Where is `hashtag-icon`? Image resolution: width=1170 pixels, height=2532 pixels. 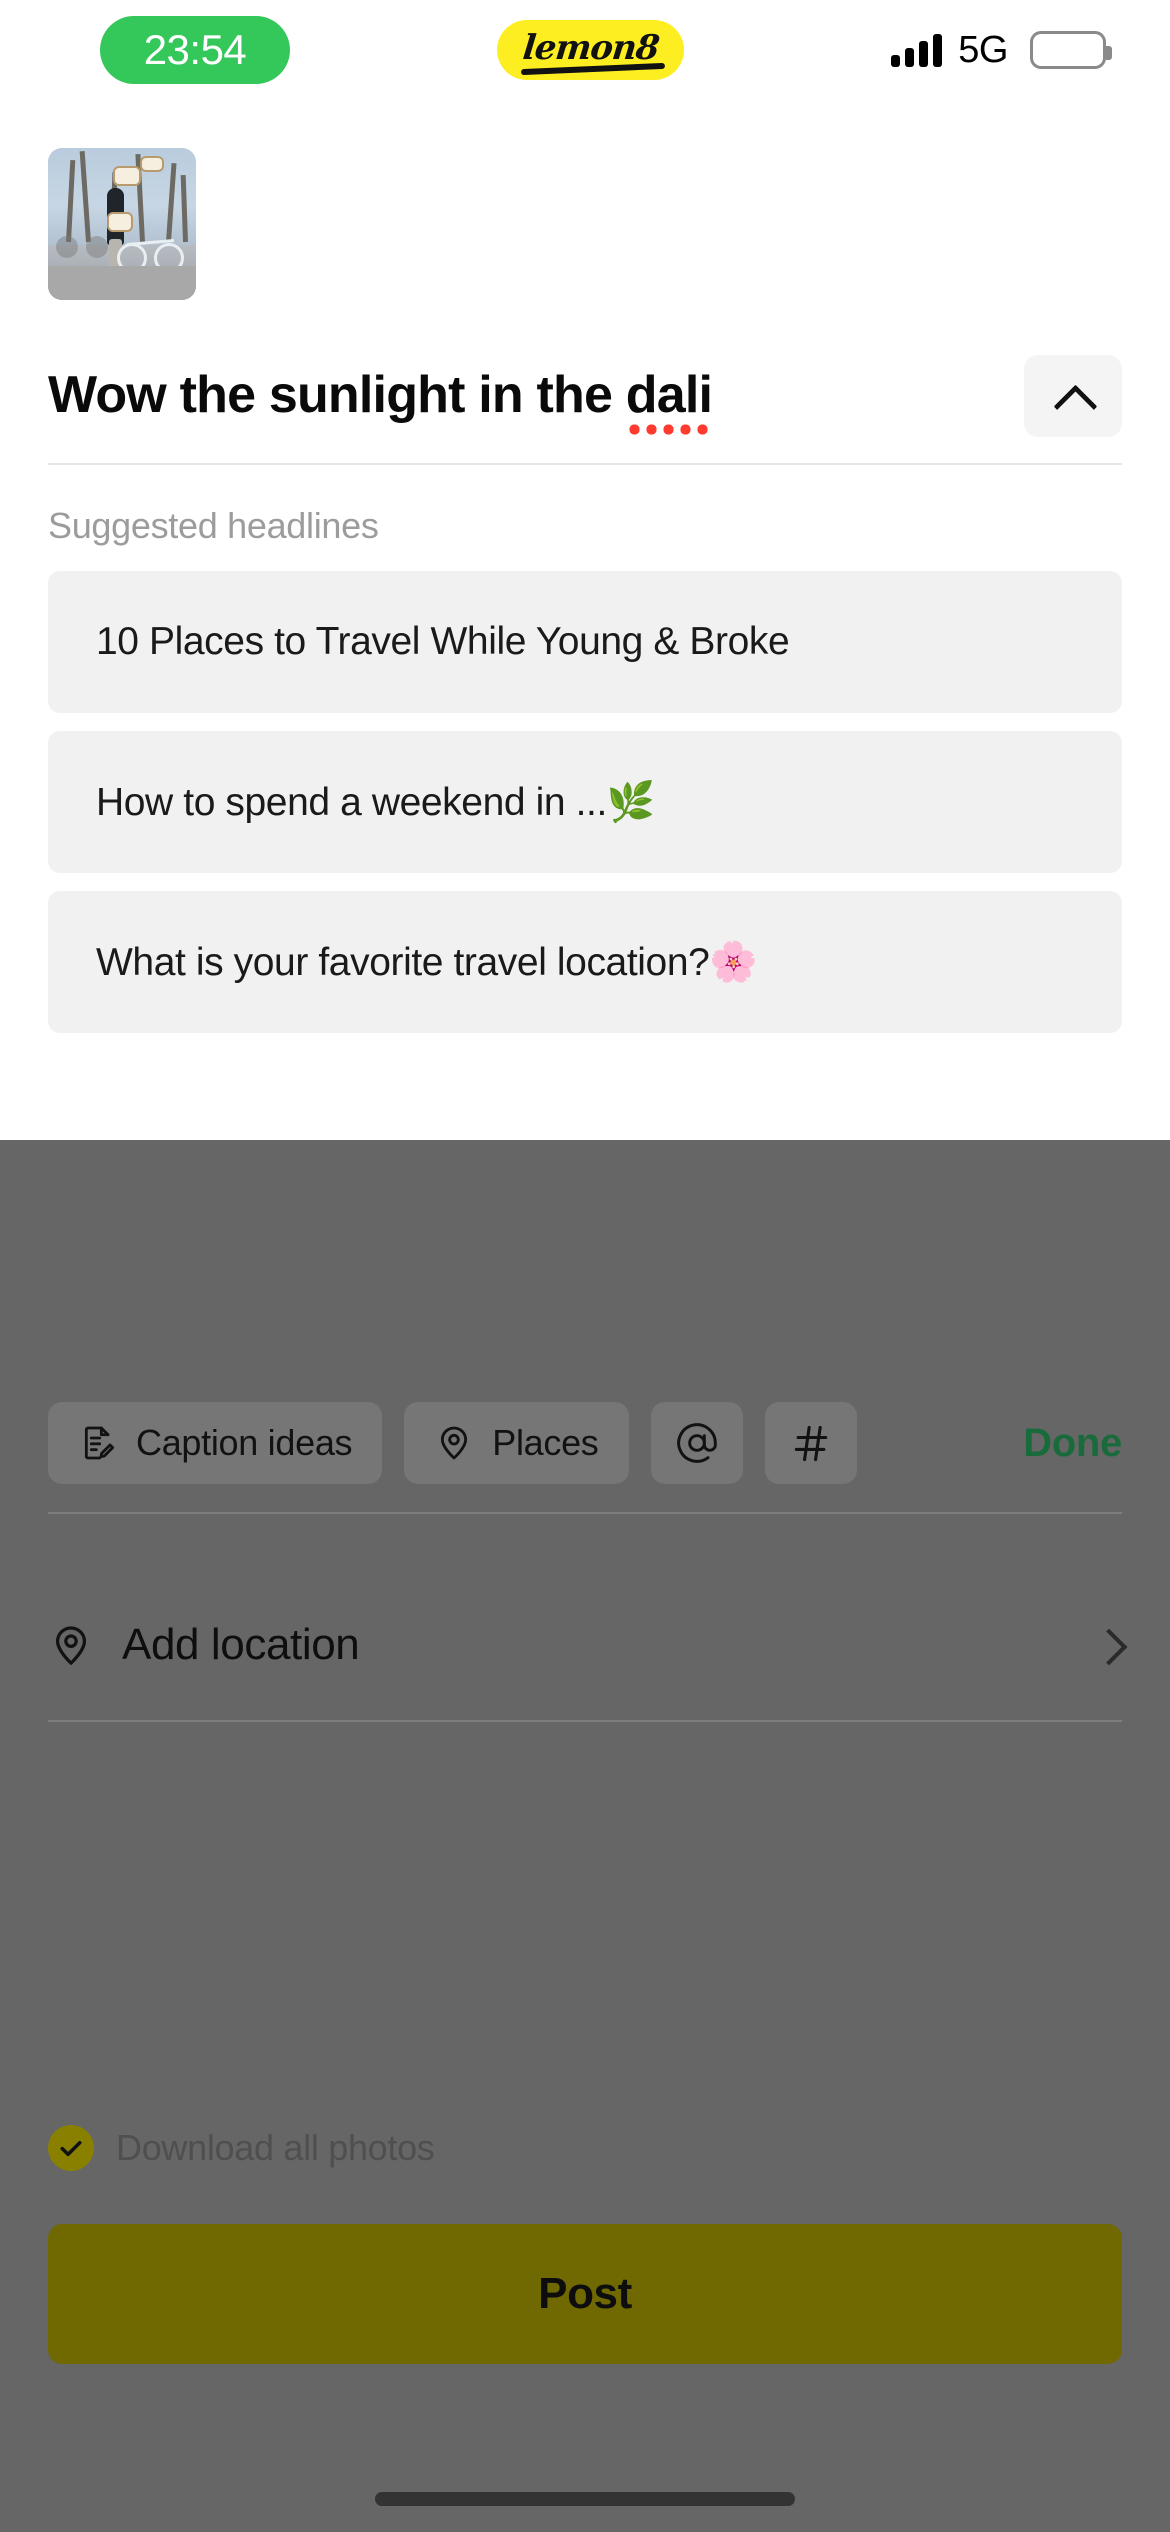 hashtag-icon is located at coordinates (811, 1443).